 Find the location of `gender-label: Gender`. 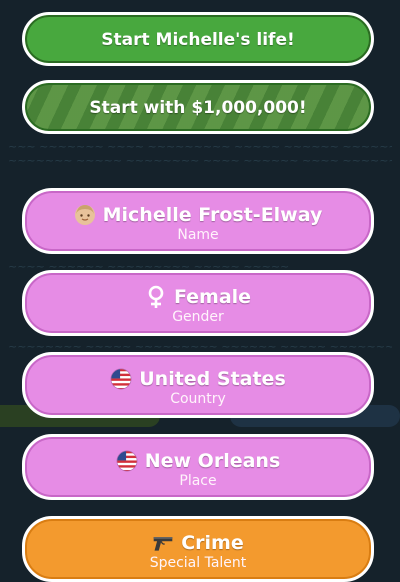

gender-label: Gender is located at coordinates (198, 317).